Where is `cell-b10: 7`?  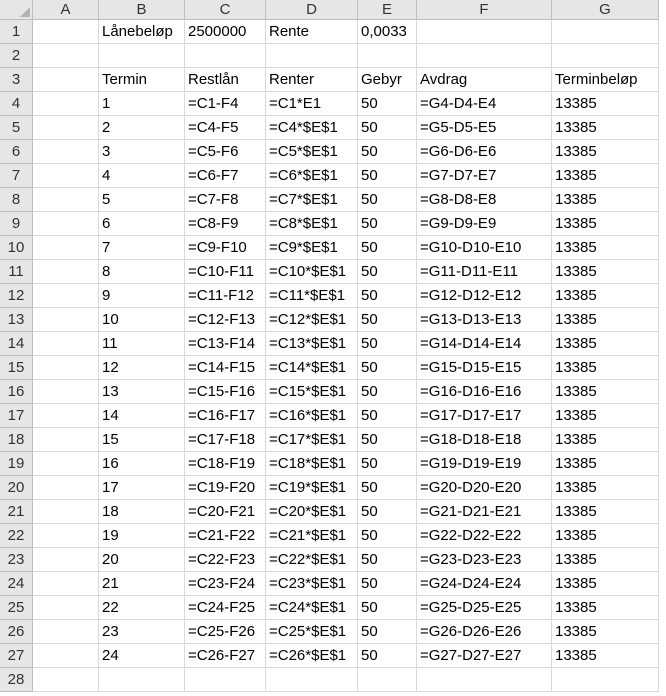 cell-b10: 7 is located at coordinates (142, 248).